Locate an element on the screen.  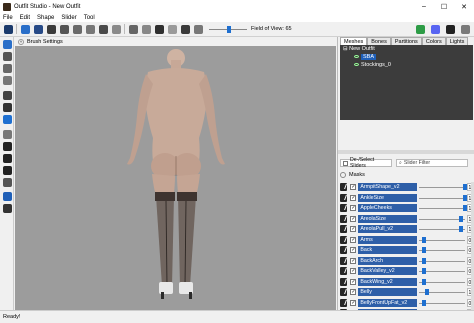
partition-icon is located at coordinates (7, 196).